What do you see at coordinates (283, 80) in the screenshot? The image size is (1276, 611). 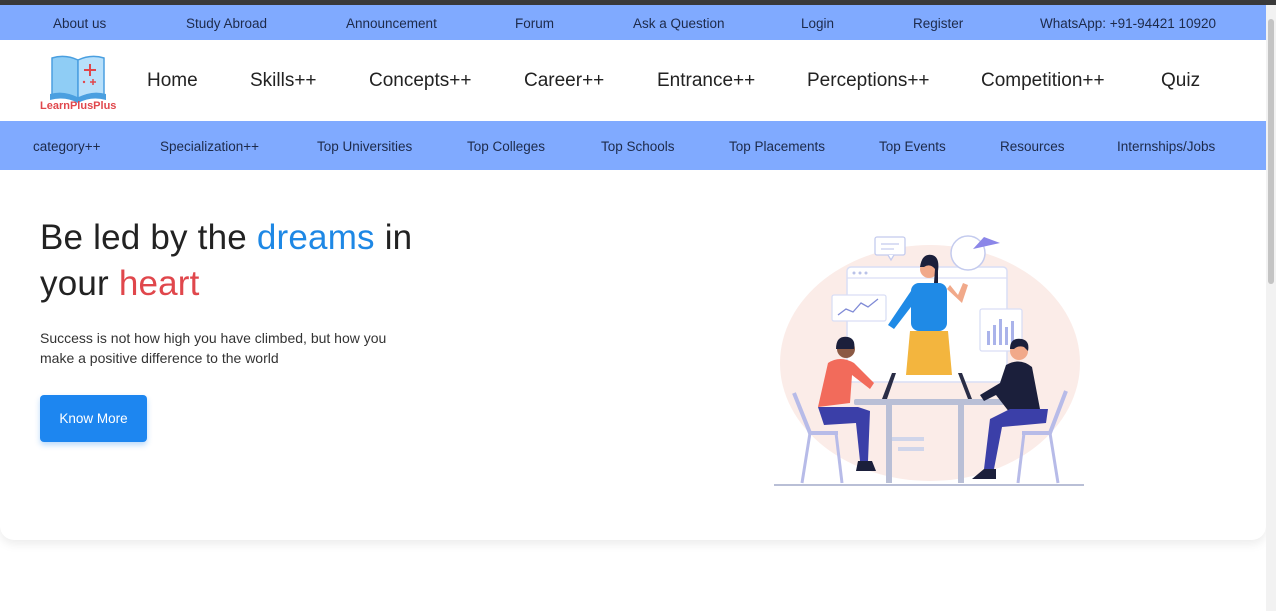 I see `nav-skills: Skills++` at bounding box center [283, 80].